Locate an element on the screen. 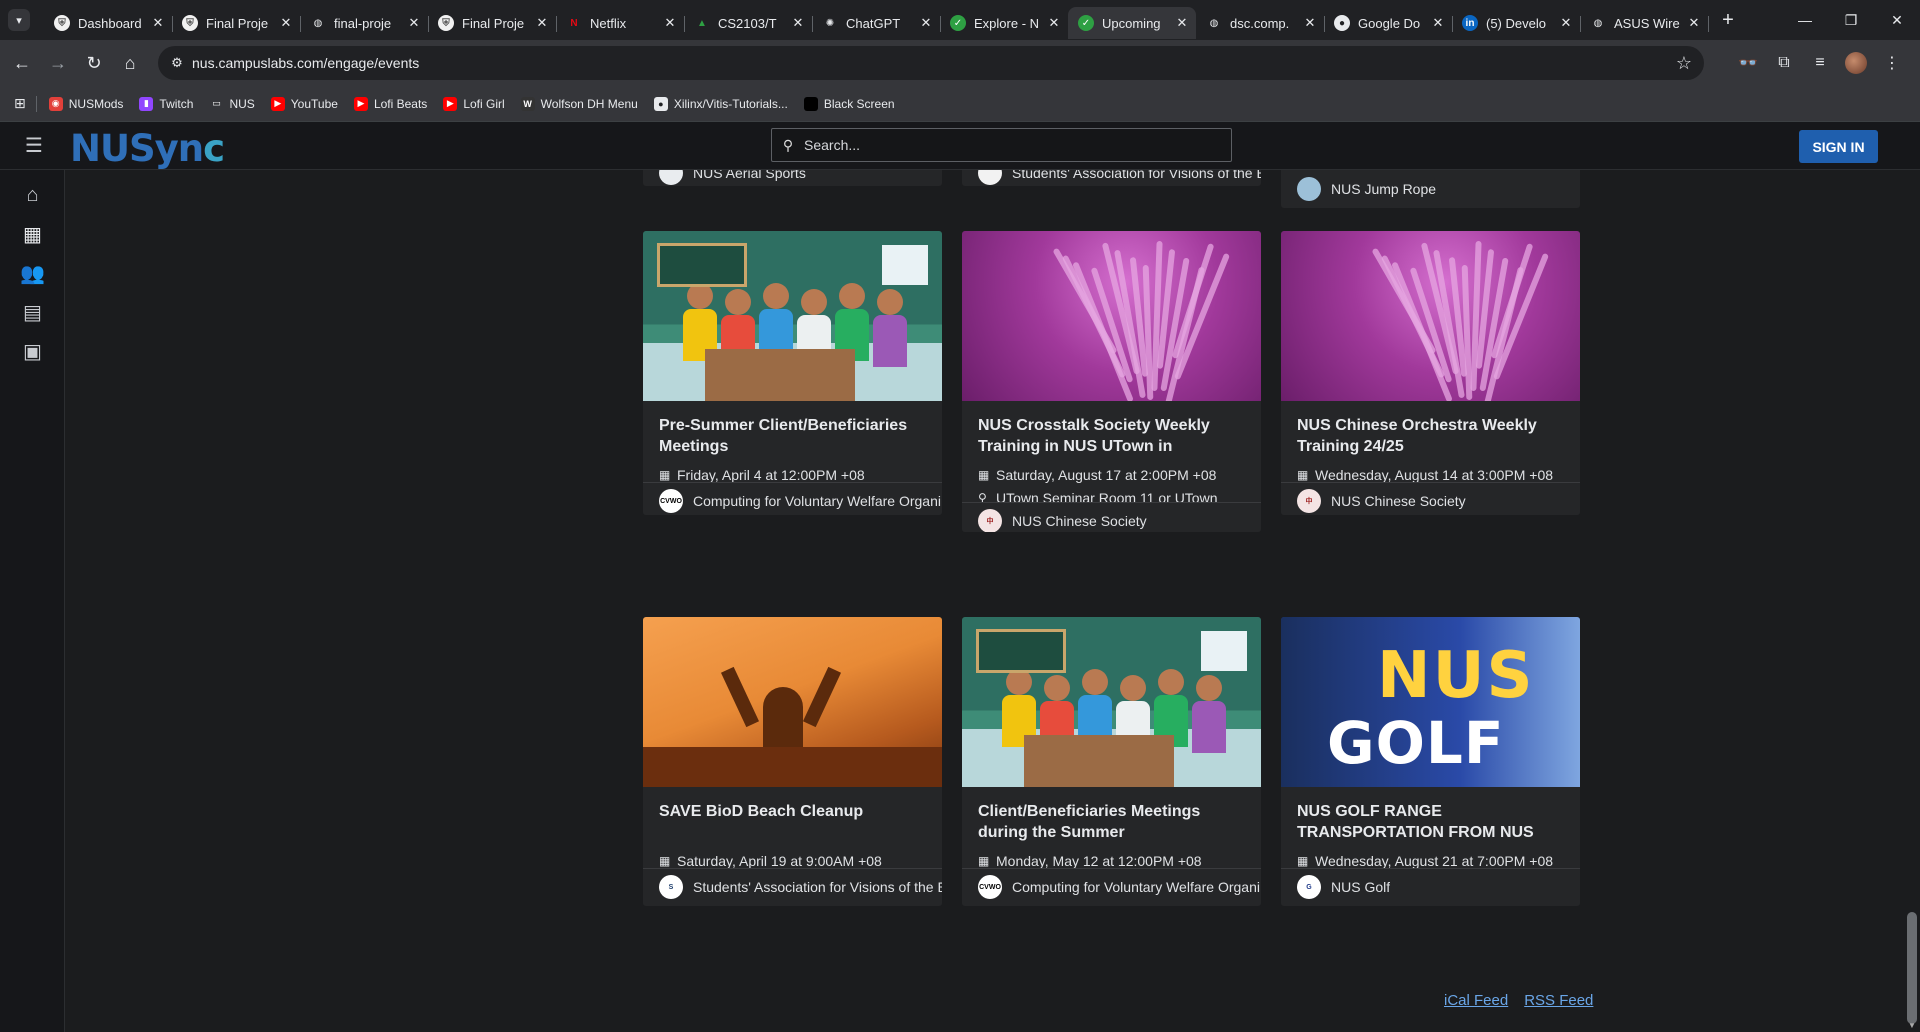  search-box: ⚲ is located at coordinates (1001, 145).